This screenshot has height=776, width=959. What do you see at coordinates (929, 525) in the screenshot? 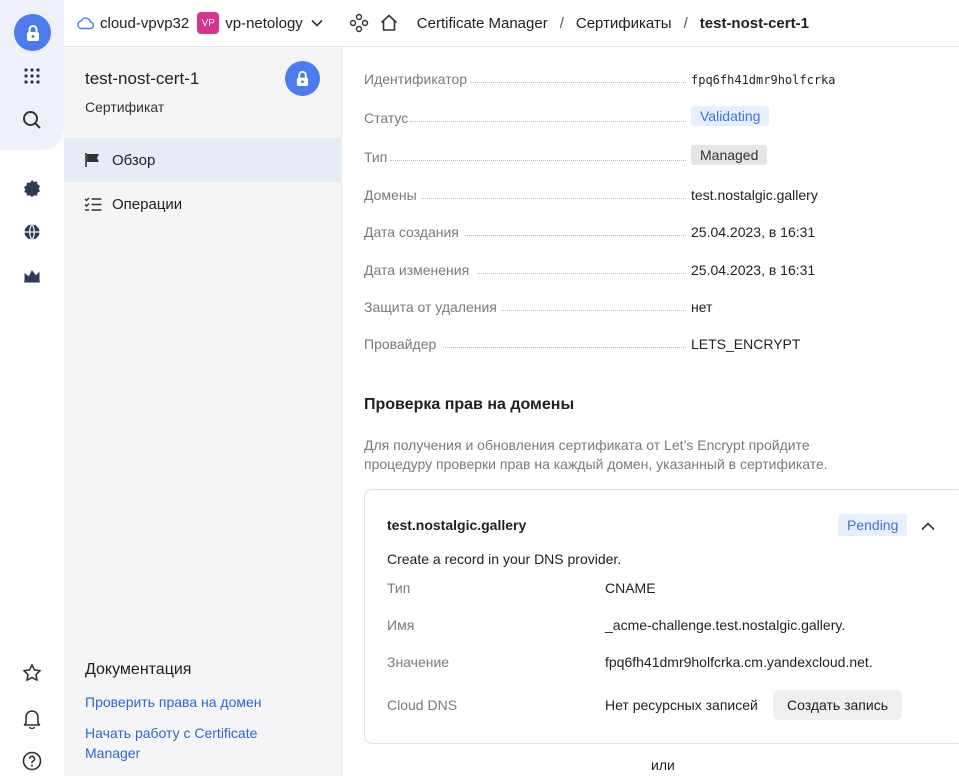
I see `chevron-up-icon` at bounding box center [929, 525].